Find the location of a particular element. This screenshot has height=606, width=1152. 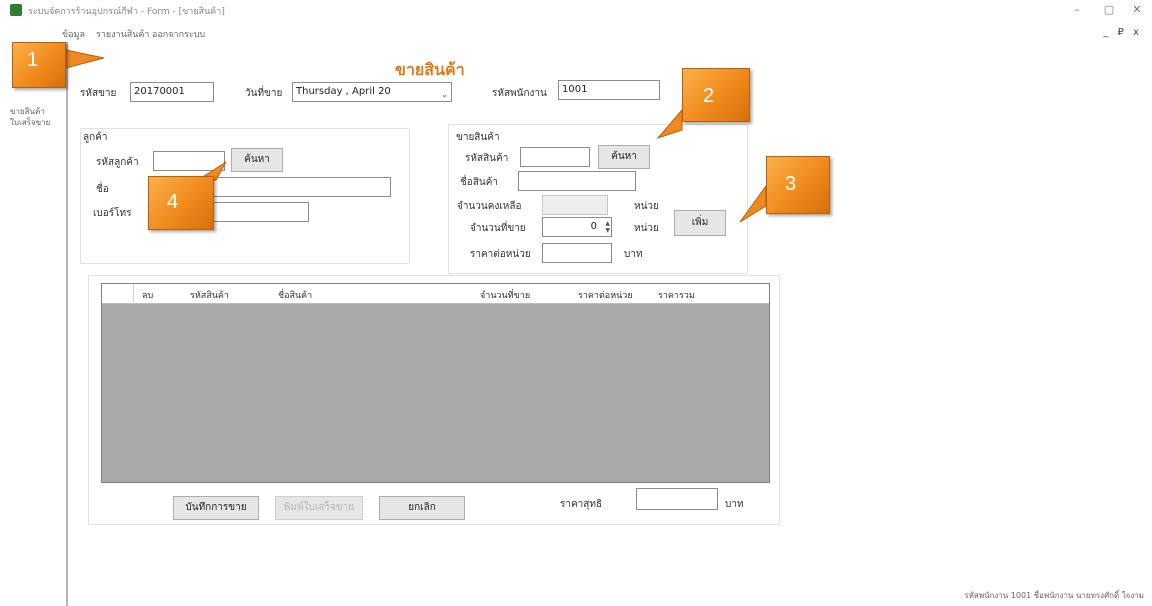

customer-id-field is located at coordinates (189, 161).